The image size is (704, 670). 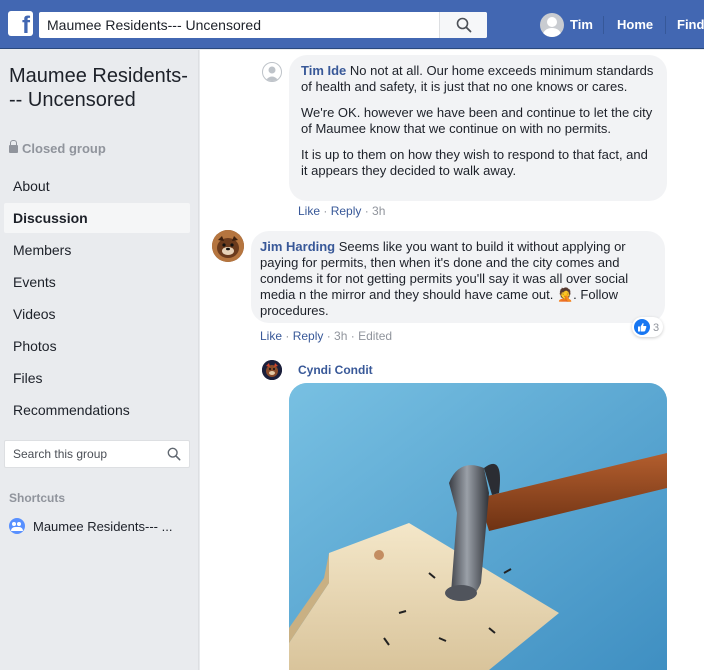 What do you see at coordinates (97, 186) in the screenshot?
I see `sidebar-item-about: About` at bounding box center [97, 186].